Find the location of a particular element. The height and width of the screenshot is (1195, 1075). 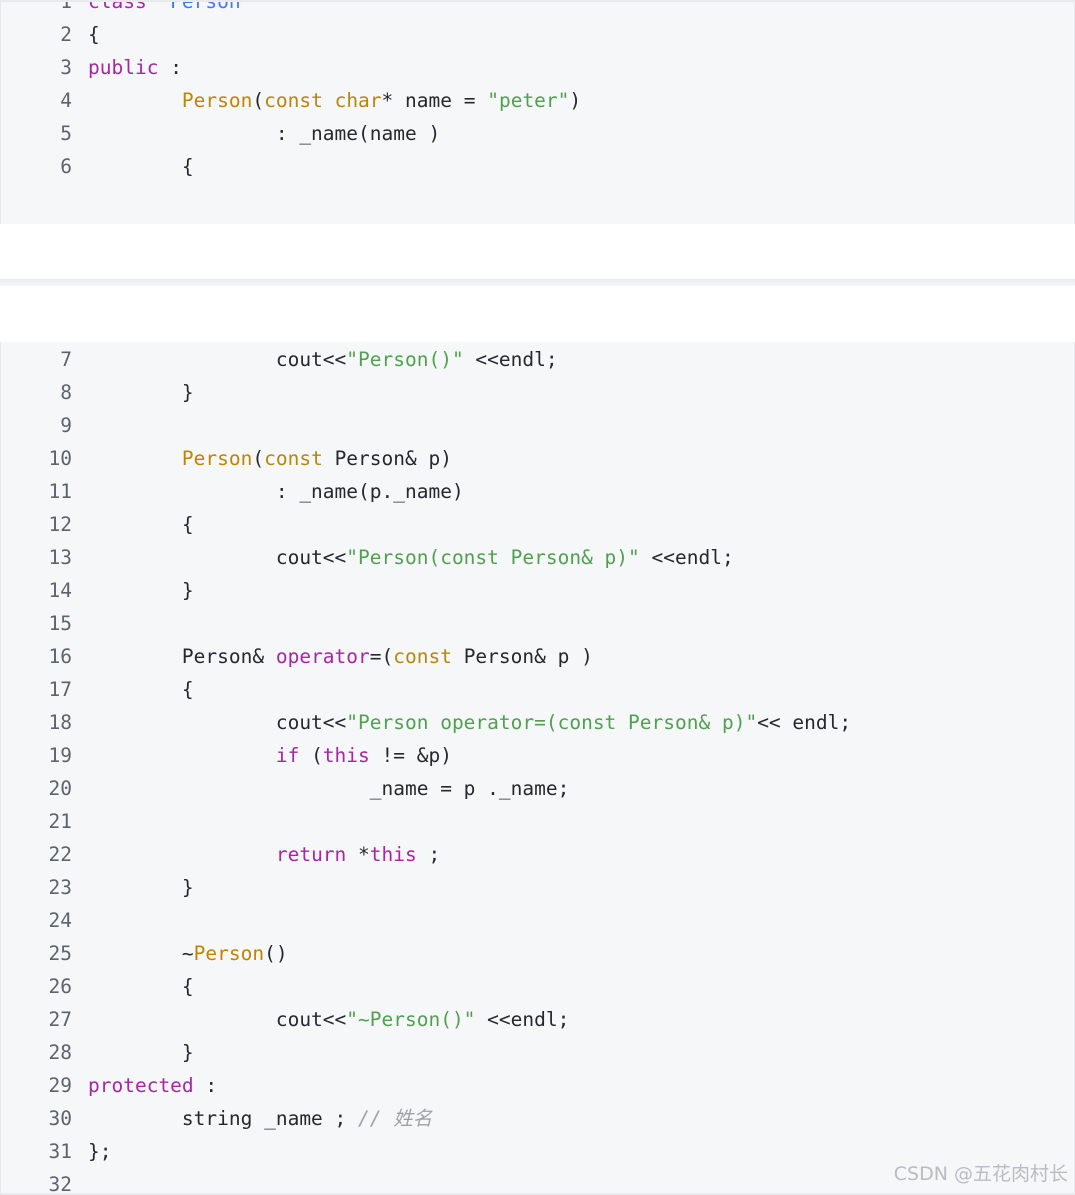

code-line: 25 ~Person() is located at coordinates (537, 953).